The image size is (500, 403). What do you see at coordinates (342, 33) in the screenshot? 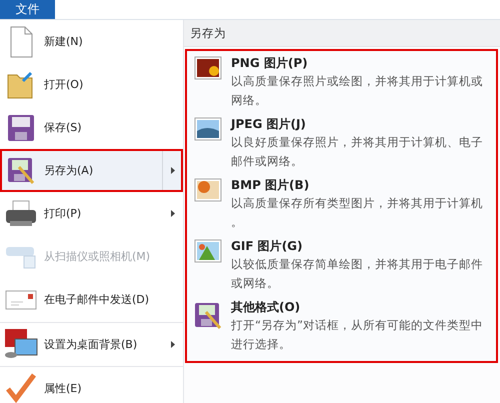
I see `submenu-title: 另存为` at bounding box center [342, 33].